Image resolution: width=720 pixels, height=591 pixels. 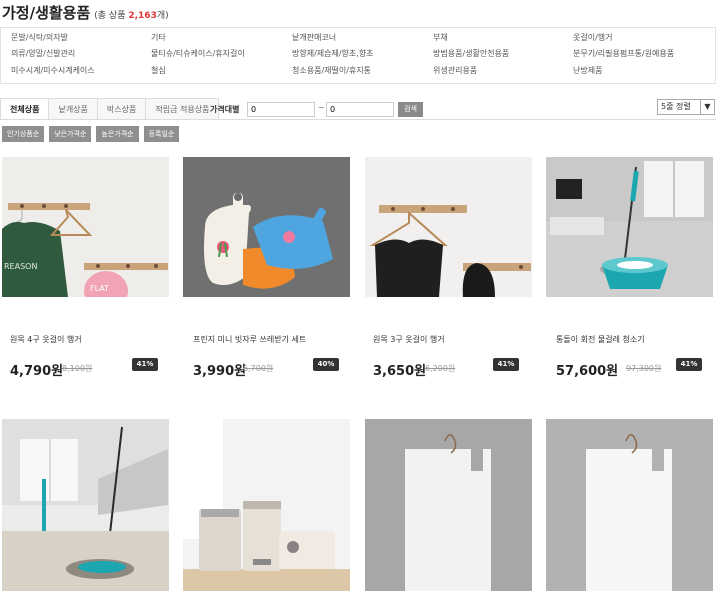 I want to click on product-name: 원목 3구 옷걸이 행거, so click(x=409, y=339).